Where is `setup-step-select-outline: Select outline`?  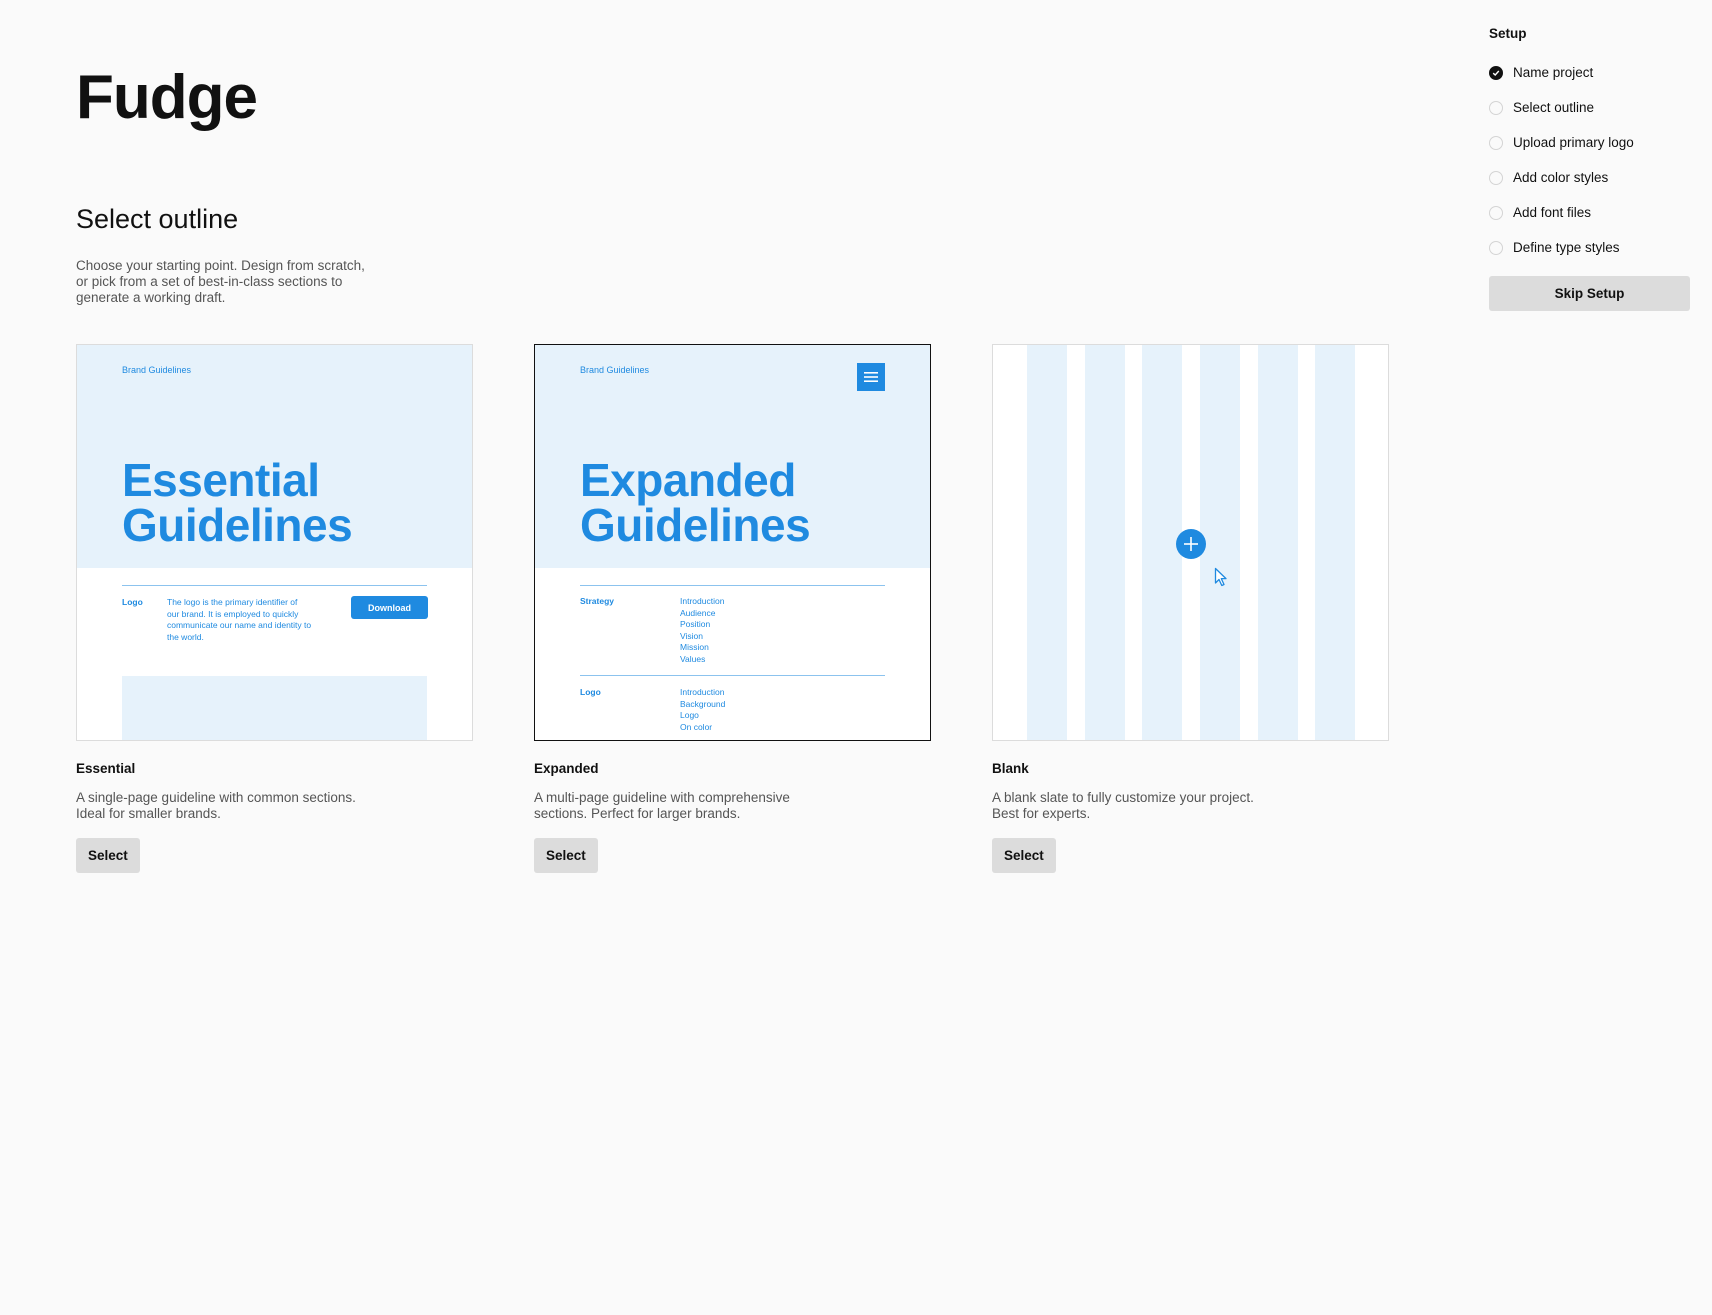 setup-step-select-outline: Select outline is located at coordinates (1590, 107).